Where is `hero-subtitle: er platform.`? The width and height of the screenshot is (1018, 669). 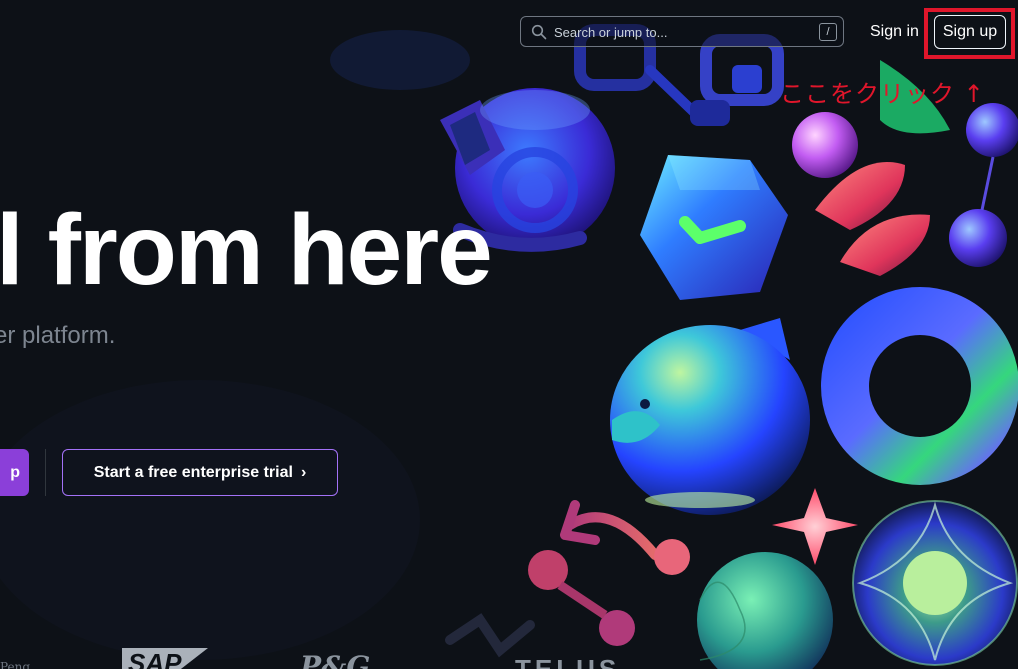 hero-subtitle: er platform. is located at coordinates (58, 335).